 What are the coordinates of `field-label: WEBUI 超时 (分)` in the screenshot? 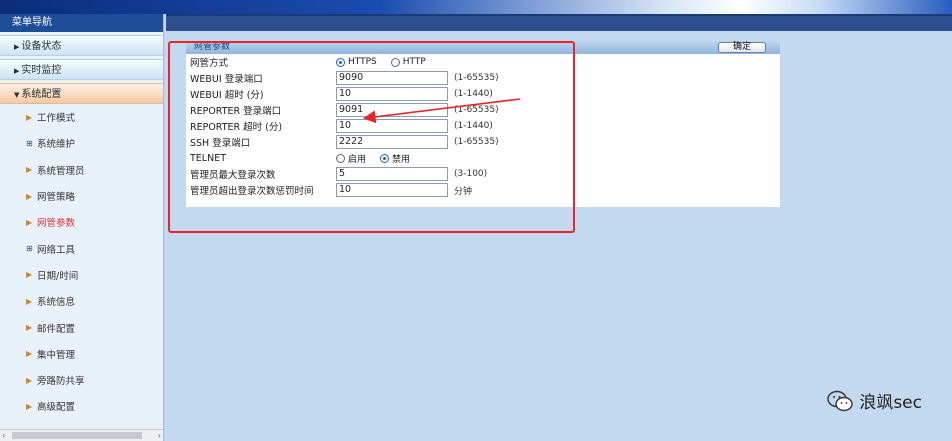 It's located at (227, 95).